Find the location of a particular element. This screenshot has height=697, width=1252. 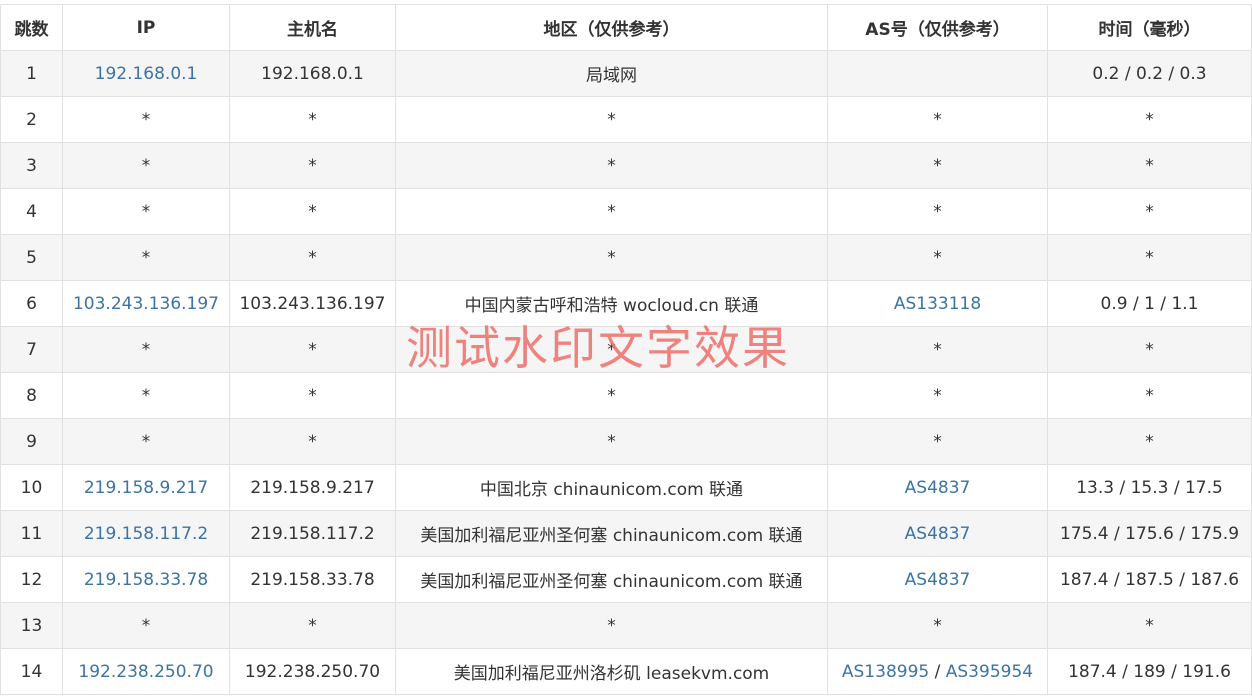

ip-link: 219.158.33.78 is located at coordinates (146, 580).